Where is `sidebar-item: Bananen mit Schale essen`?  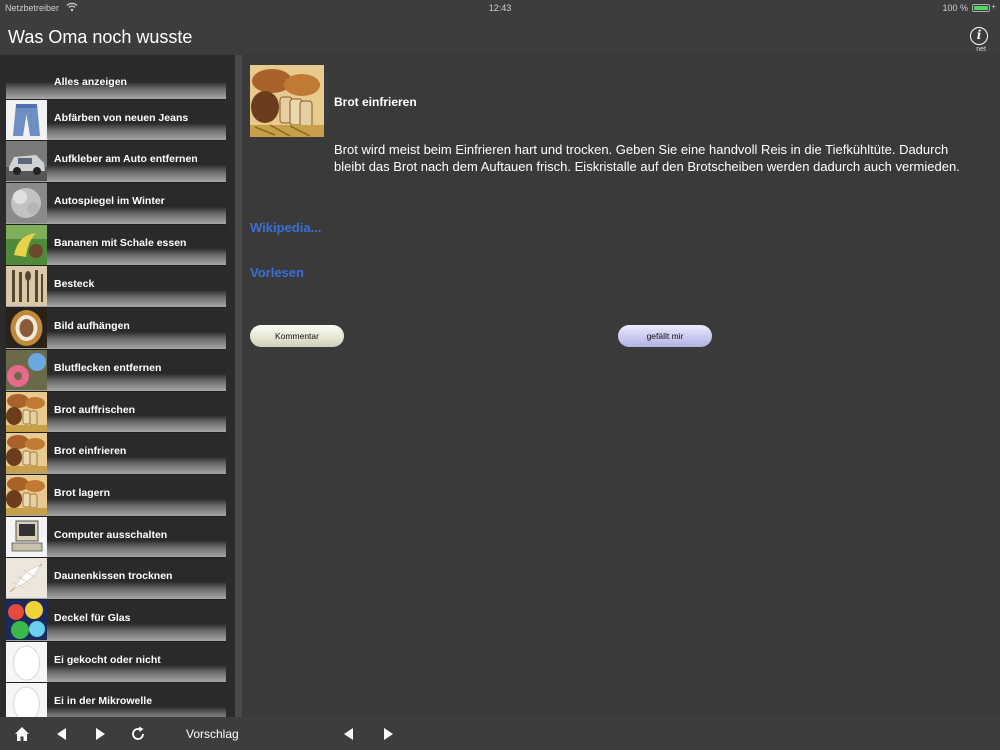 sidebar-item: Bananen mit Schale essen is located at coordinates (116, 245).